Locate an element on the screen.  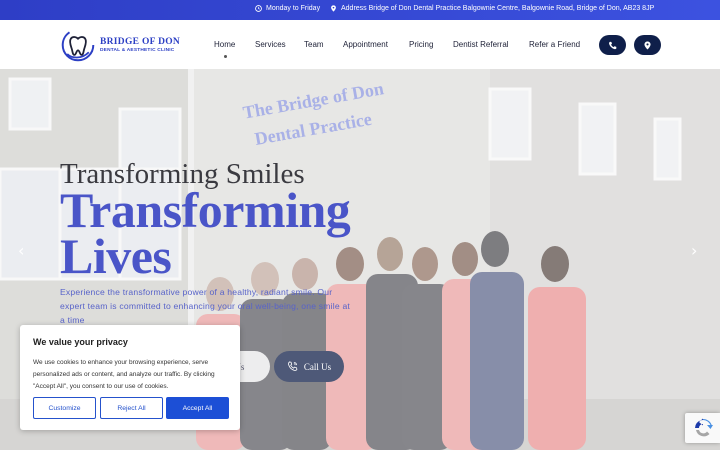
nav-refer-a-friend: Refer a Friend is located at coordinates (554, 44).